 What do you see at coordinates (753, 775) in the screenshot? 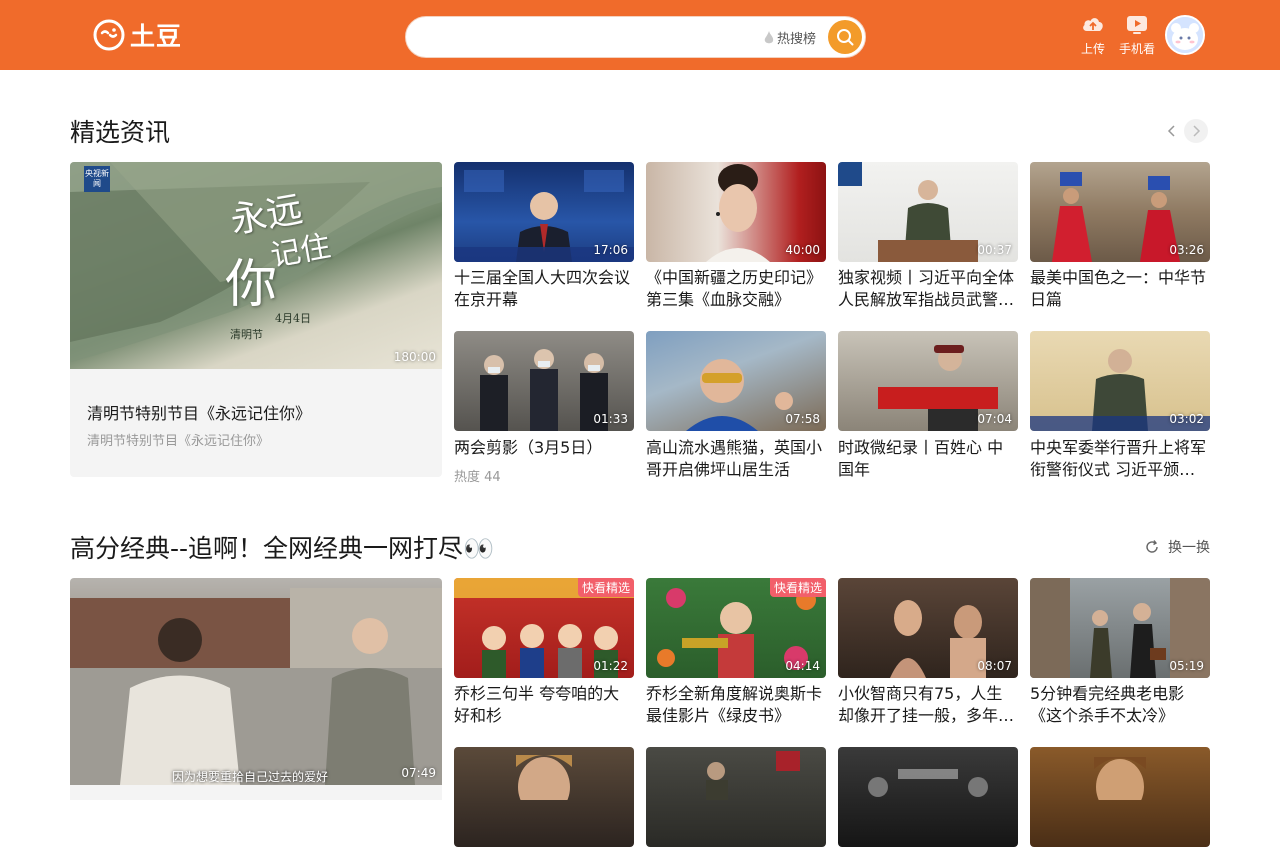
I see `war-scene-image` at bounding box center [753, 775].